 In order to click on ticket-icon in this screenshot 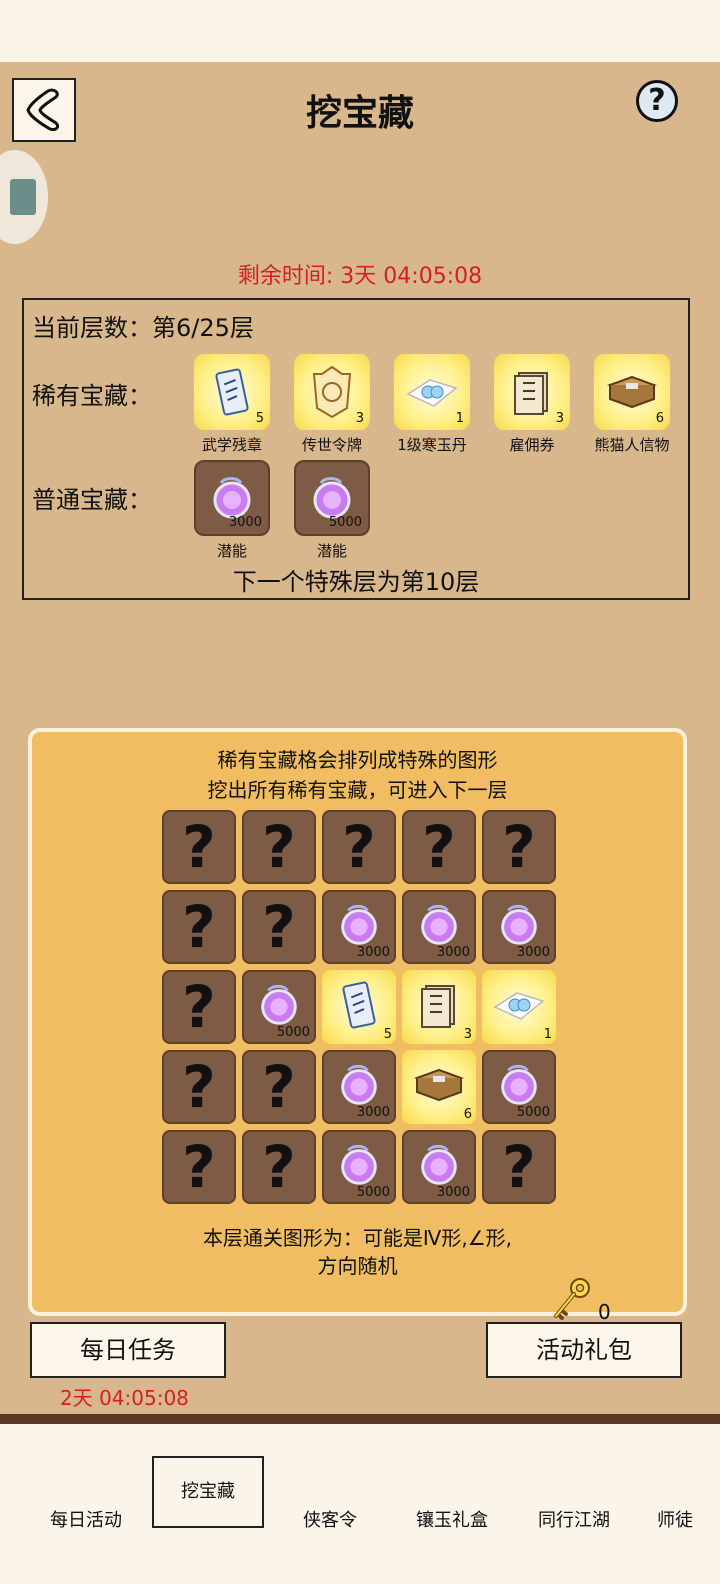, I will do `click(439, 1007)`.